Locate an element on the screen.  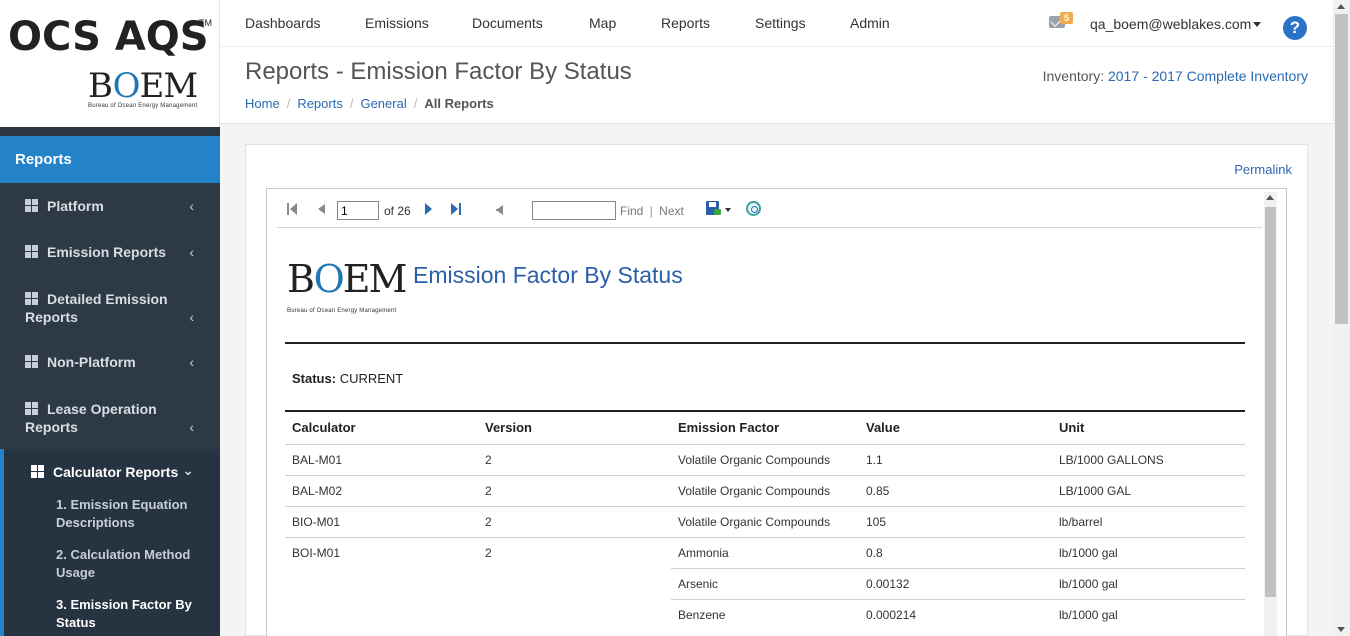
table-cell: Benzene is located at coordinates (765, 614).